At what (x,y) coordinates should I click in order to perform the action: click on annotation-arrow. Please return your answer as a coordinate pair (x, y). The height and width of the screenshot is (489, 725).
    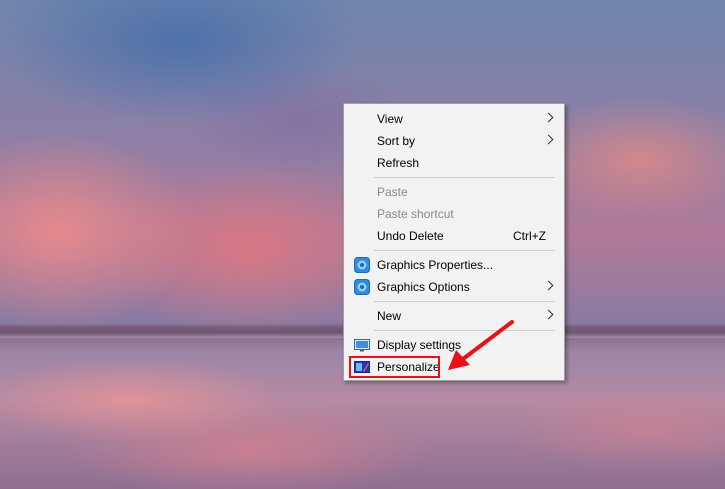
    Looking at the image, I should click on (481, 345).